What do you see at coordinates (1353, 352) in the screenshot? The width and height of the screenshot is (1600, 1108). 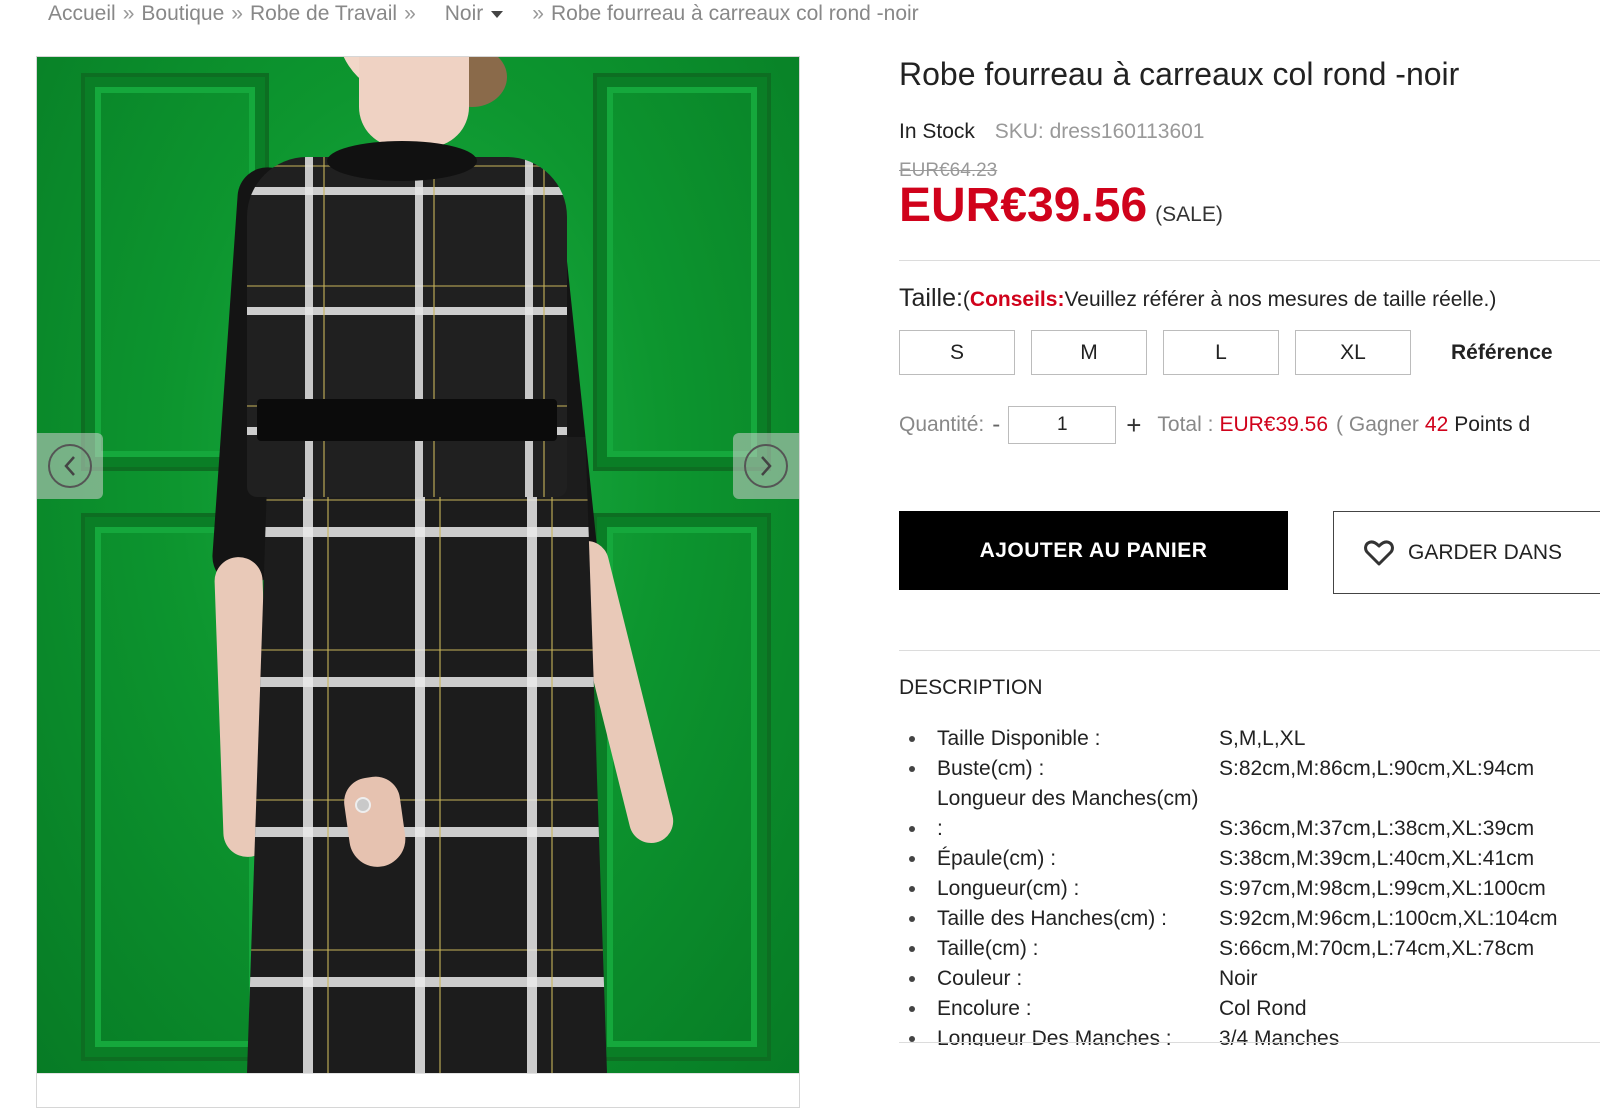 I see `size-option-xl: XL` at bounding box center [1353, 352].